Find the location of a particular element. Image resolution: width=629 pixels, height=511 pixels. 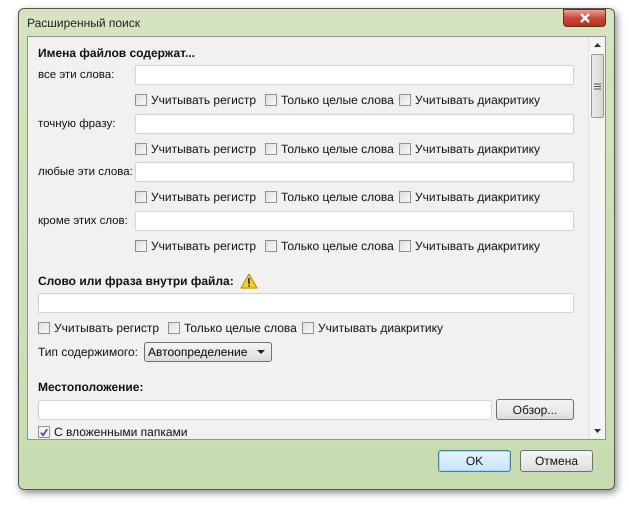

field-label: Тип содержимого: is located at coordinates (88, 352).